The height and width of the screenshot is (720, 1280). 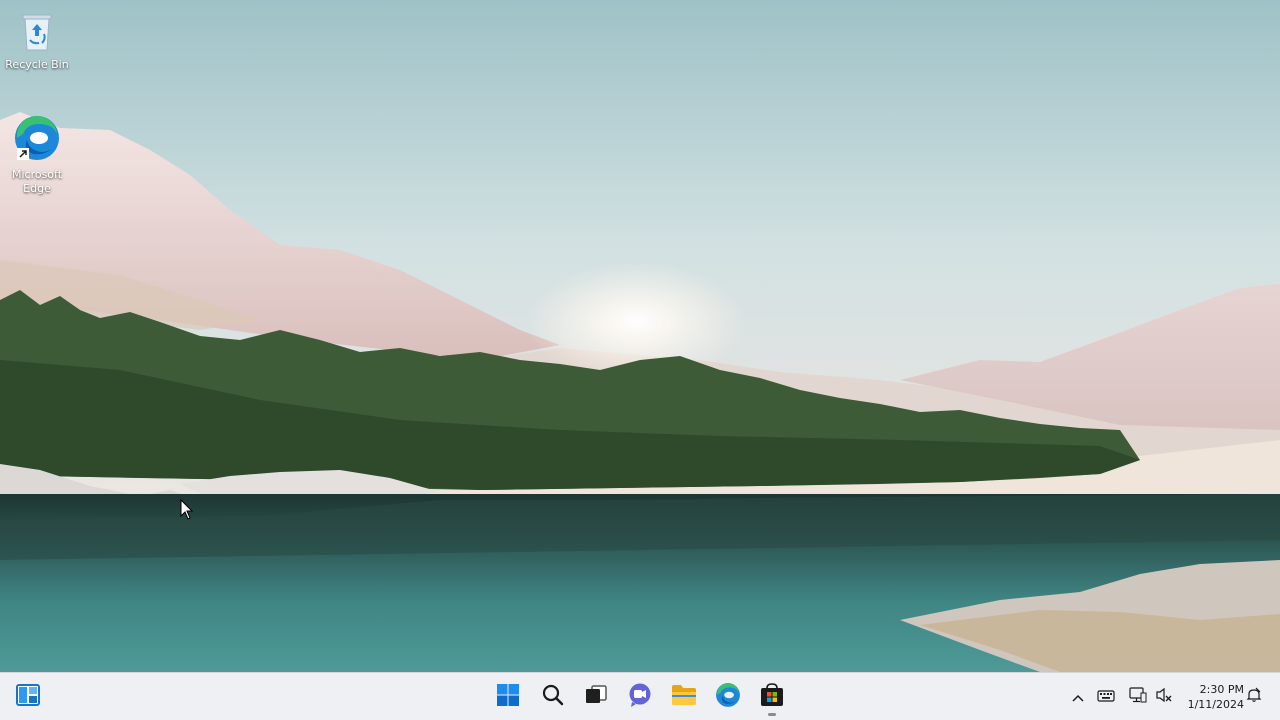 I want to click on input-indicator-button, so click(x=1106, y=697).